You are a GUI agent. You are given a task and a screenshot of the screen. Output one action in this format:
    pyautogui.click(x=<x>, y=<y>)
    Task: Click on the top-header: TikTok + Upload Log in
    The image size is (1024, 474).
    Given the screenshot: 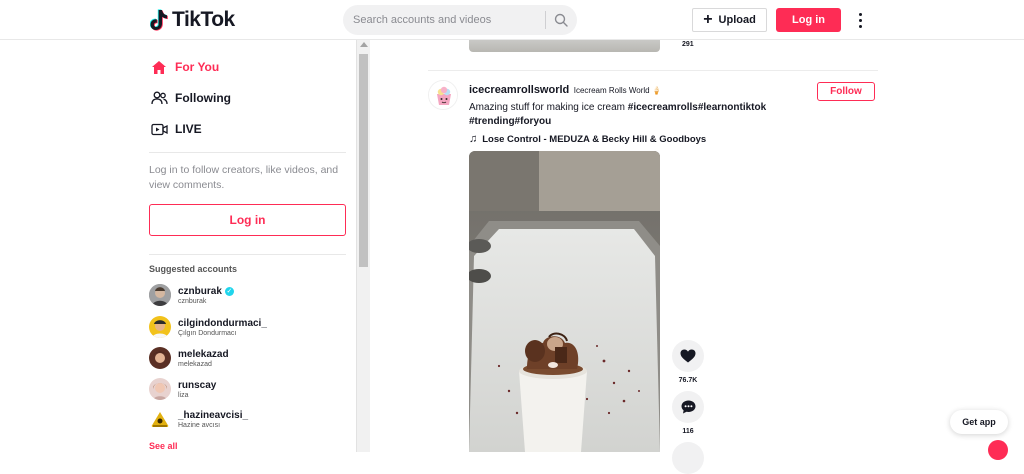 What is the action you would take?
    pyautogui.click(x=512, y=20)
    